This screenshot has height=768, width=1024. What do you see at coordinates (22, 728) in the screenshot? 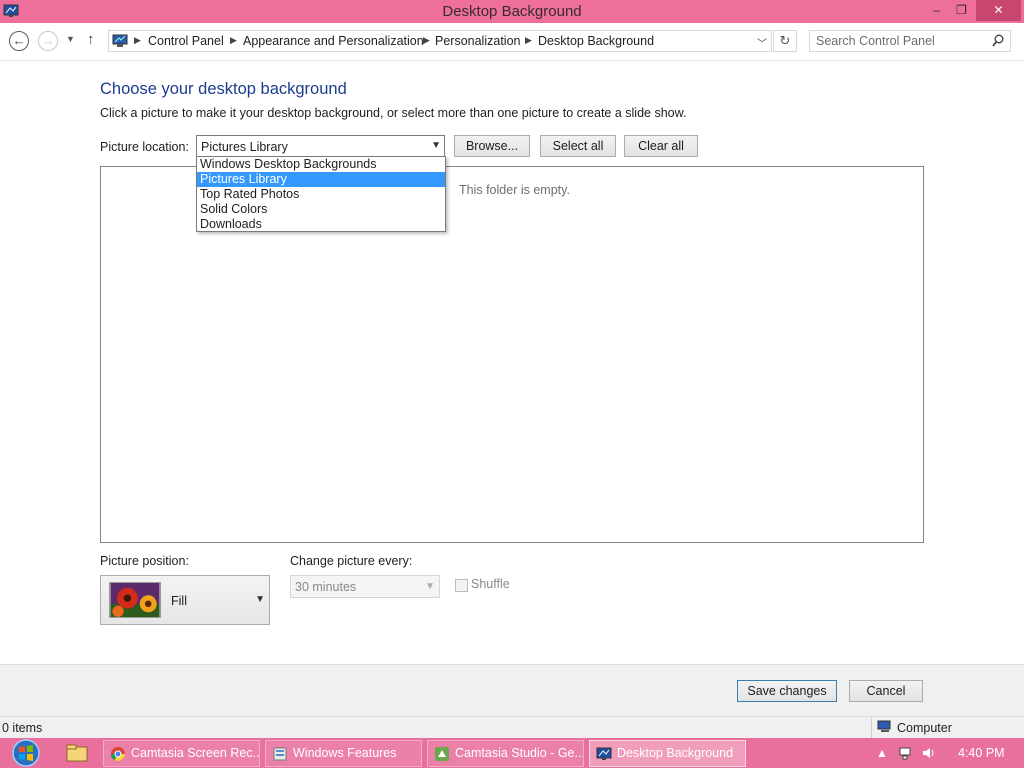
I see `item-count: 0 items` at bounding box center [22, 728].